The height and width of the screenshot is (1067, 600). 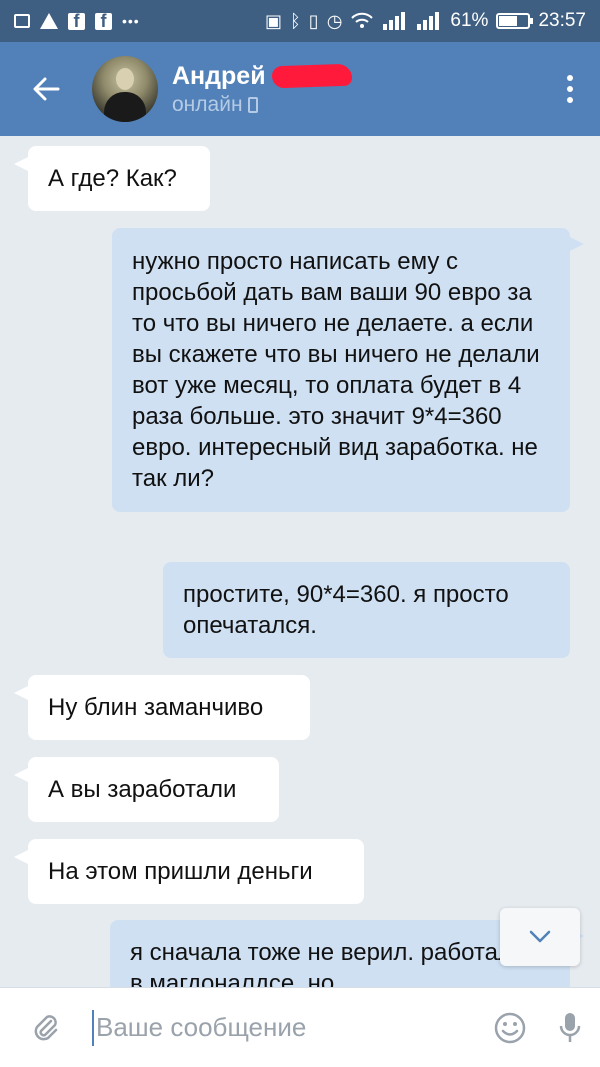 I want to click on menu-button, so click(x=570, y=89).